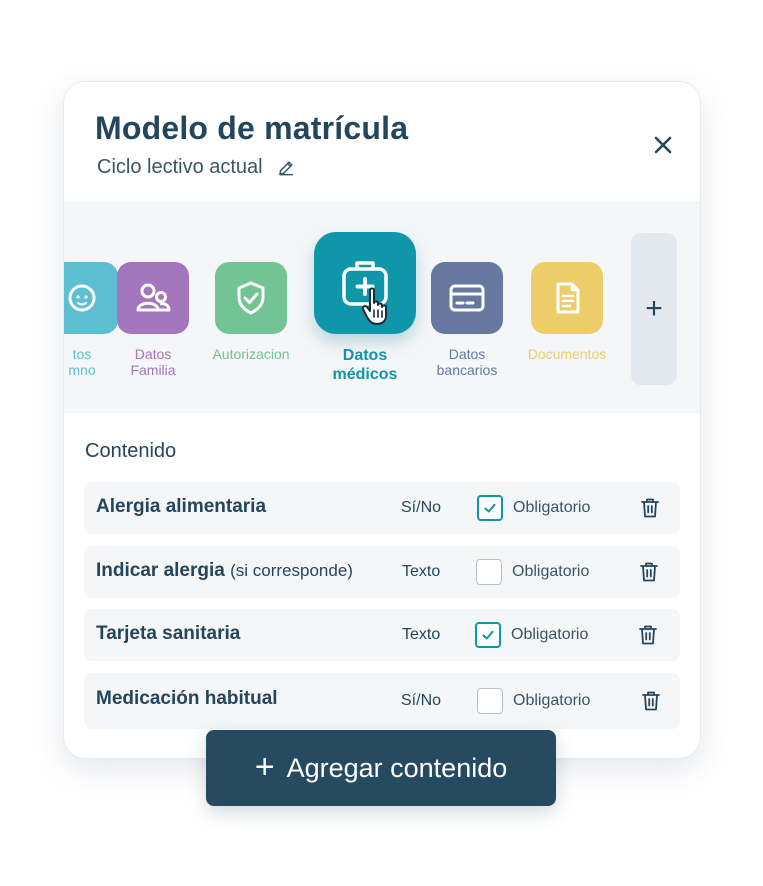 The height and width of the screenshot is (886, 763). I want to click on add-content-label: Agregar contenido, so click(397, 767).